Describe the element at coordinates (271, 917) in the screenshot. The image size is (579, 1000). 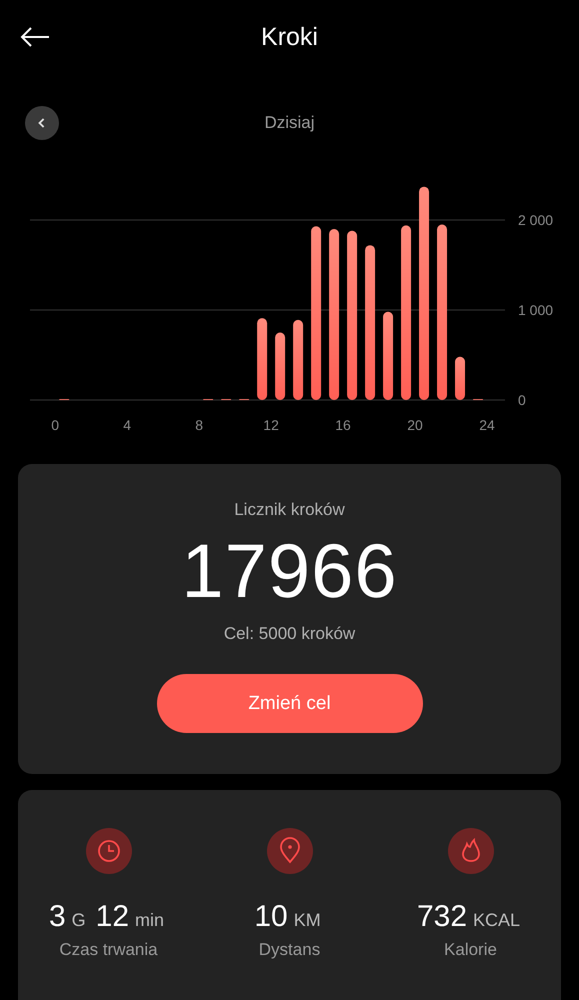
I see `stat-value: 10` at that location.